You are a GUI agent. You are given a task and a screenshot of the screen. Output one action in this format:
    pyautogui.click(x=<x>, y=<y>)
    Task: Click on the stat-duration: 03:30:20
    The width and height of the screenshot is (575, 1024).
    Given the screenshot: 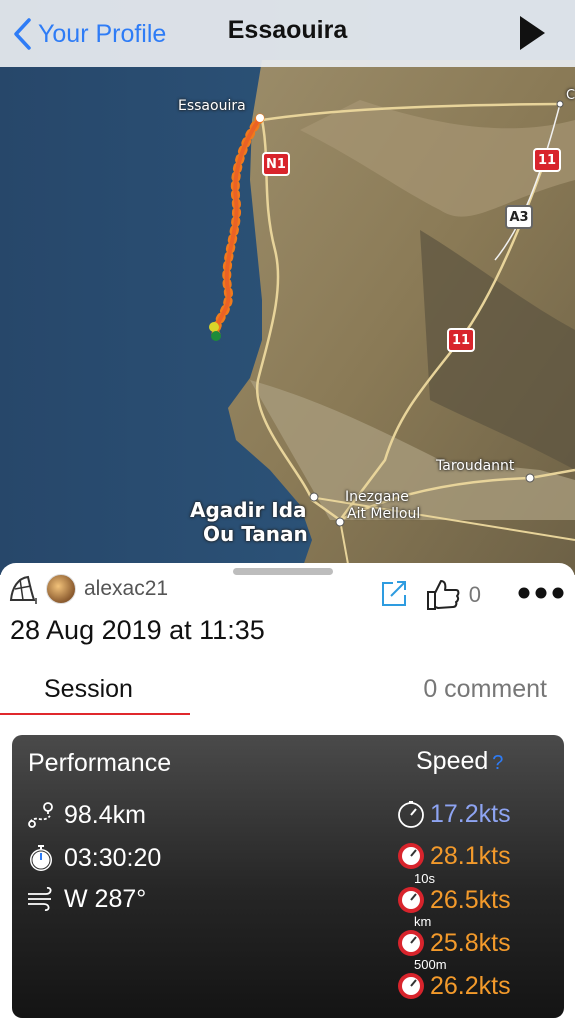 What is the action you would take?
    pyautogui.click(x=93, y=858)
    